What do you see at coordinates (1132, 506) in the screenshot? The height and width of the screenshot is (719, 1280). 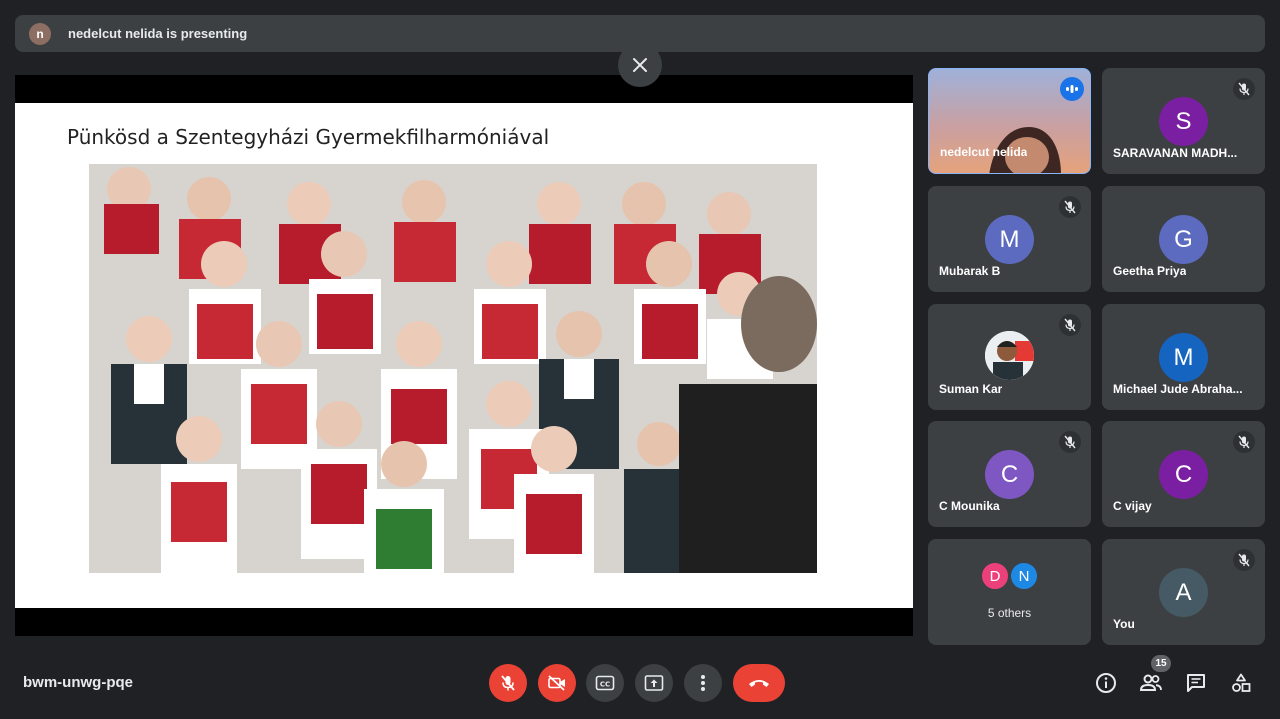 I see `participant-name: C vijay` at bounding box center [1132, 506].